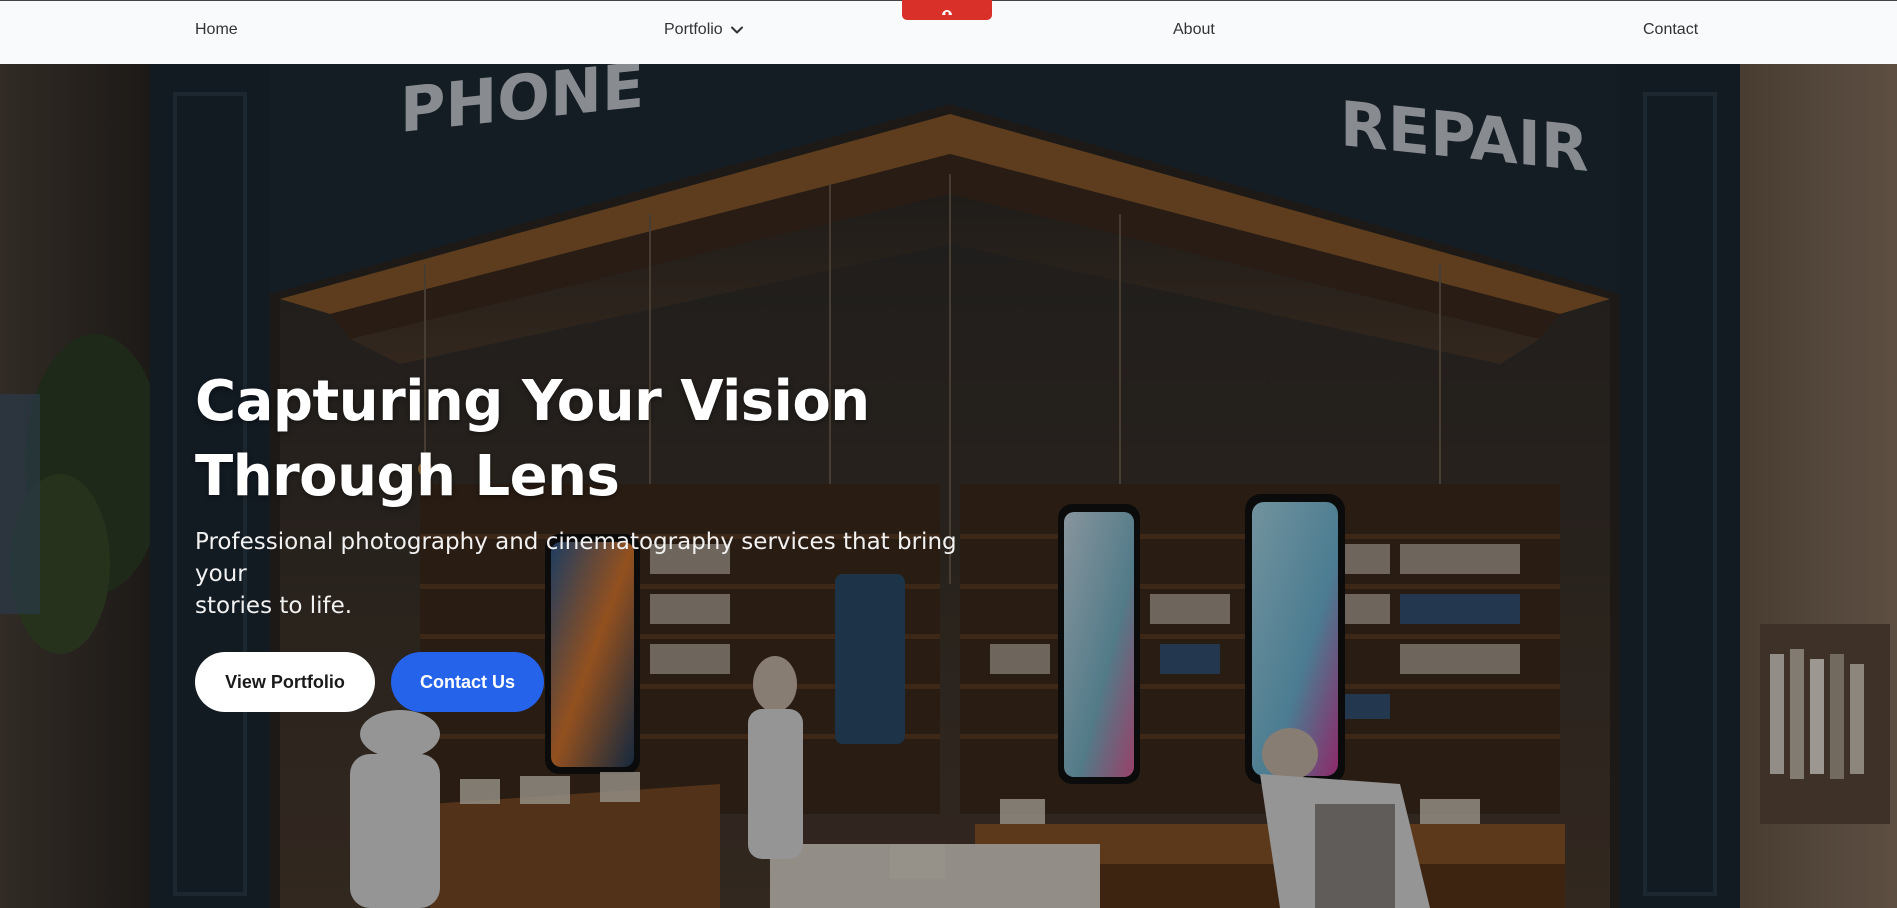  Describe the element at coordinates (532, 401) in the screenshot. I see `hero-title-line1: Capturing Your Vision` at that location.